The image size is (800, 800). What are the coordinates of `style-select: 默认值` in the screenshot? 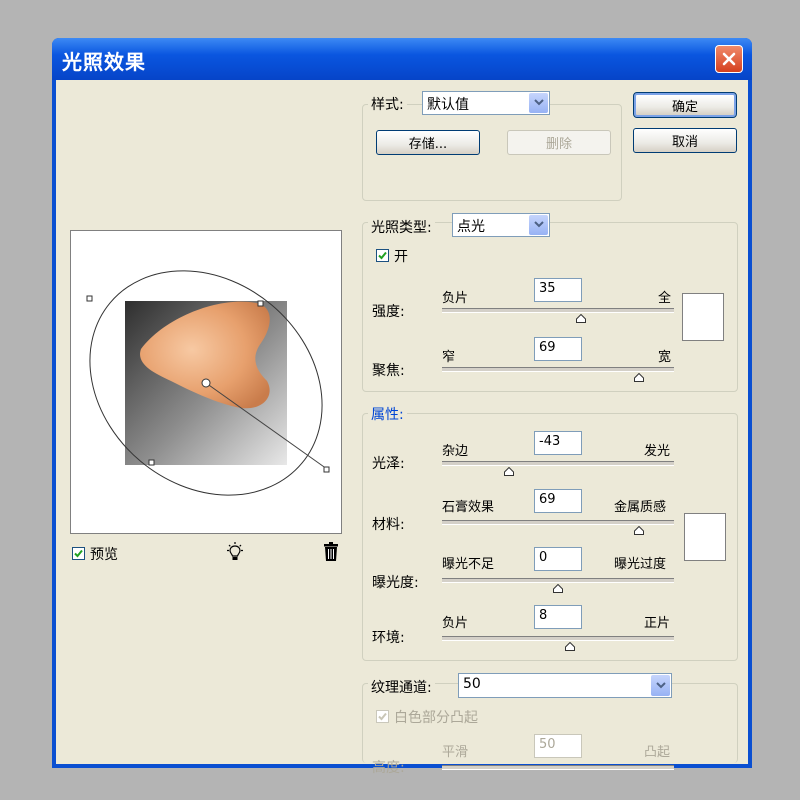 It's located at (486, 103).